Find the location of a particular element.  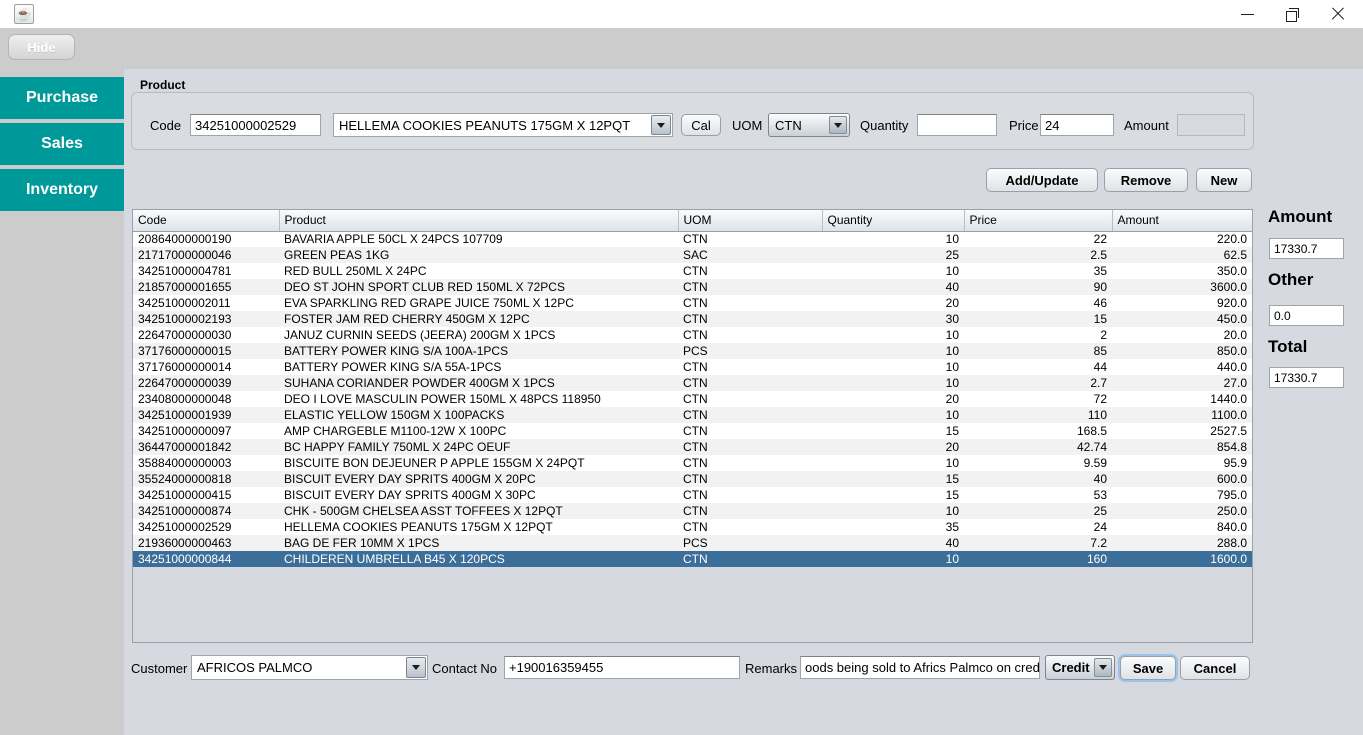

save-button: Save is located at coordinates (1148, 668).